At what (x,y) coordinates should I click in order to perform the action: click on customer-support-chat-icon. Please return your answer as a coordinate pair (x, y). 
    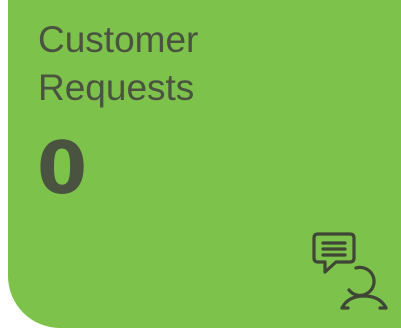
    Looking at the image, I should click on (350, 271).